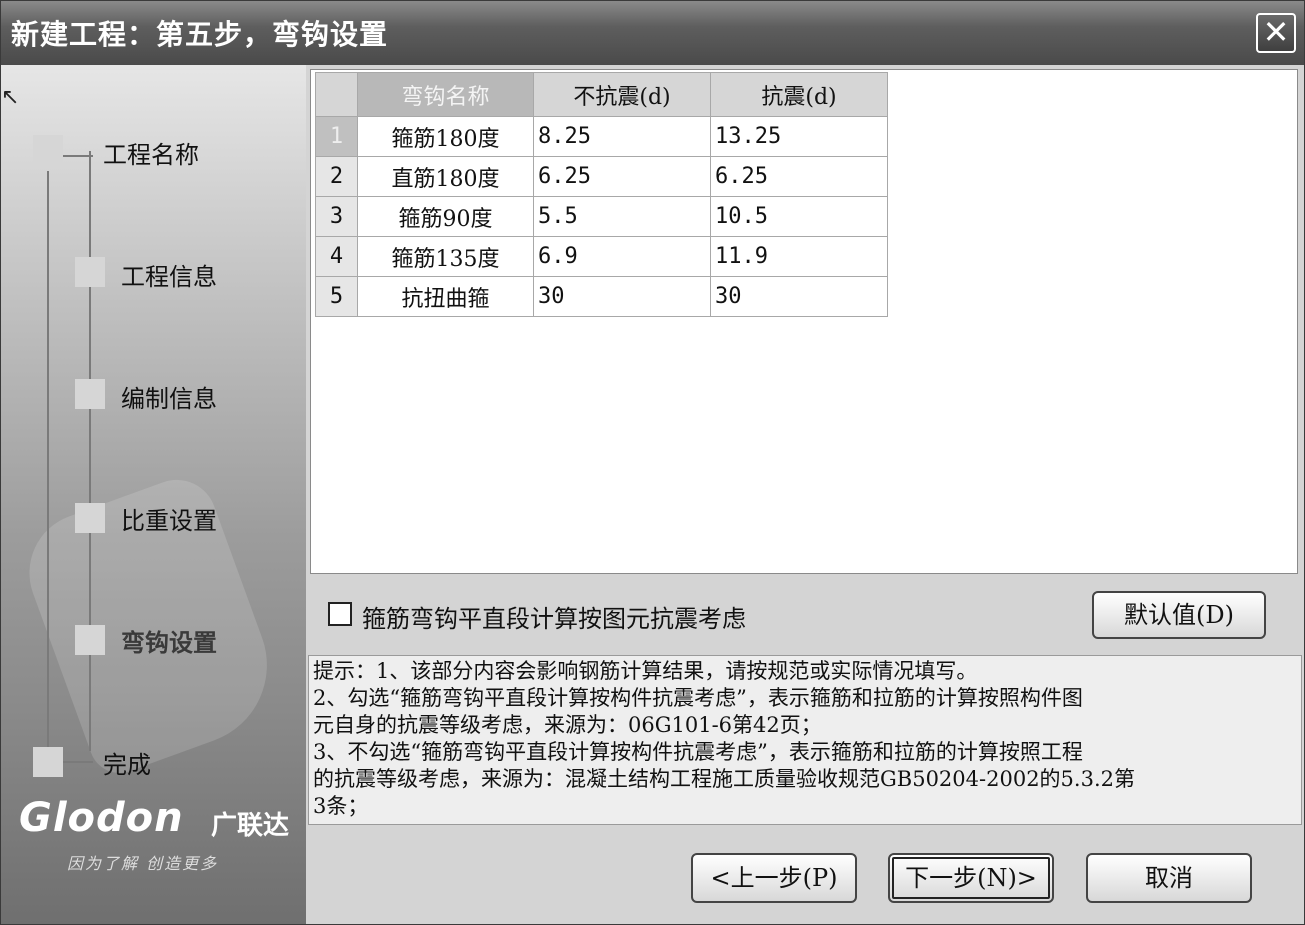  I want to click on table-row: 2 直筋180度 6.25 6.25, so click(601, 176).